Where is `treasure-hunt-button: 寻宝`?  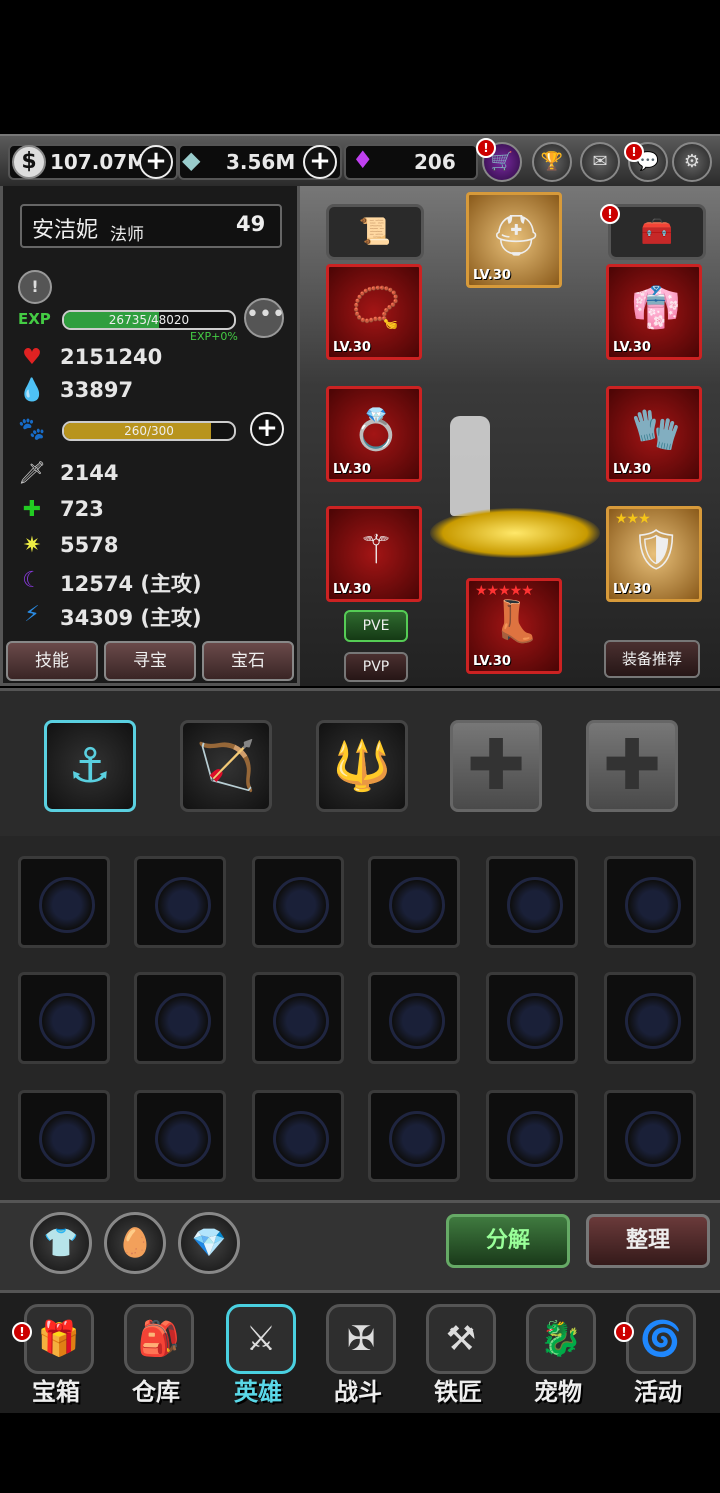
treasure-hunt-button: 寻宝 is located at coordinates (150, 661).